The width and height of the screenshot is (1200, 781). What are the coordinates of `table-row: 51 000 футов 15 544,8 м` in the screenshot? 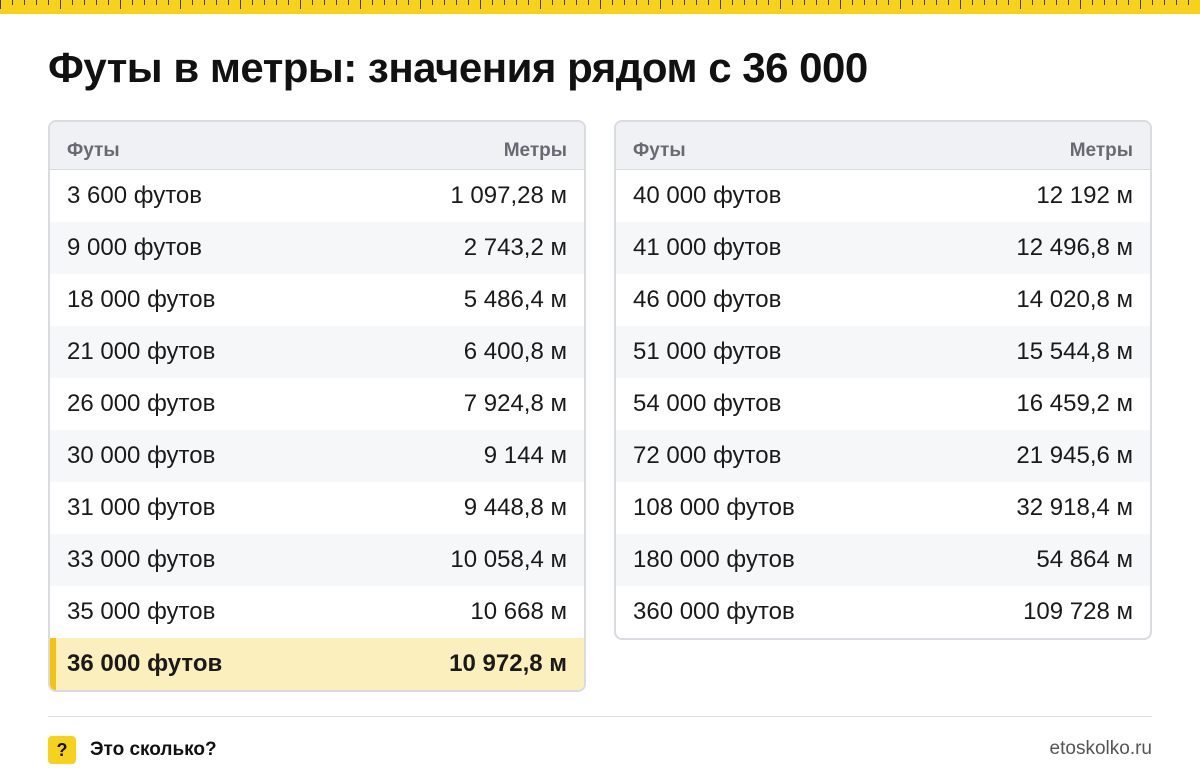 It's located at (883, 352).